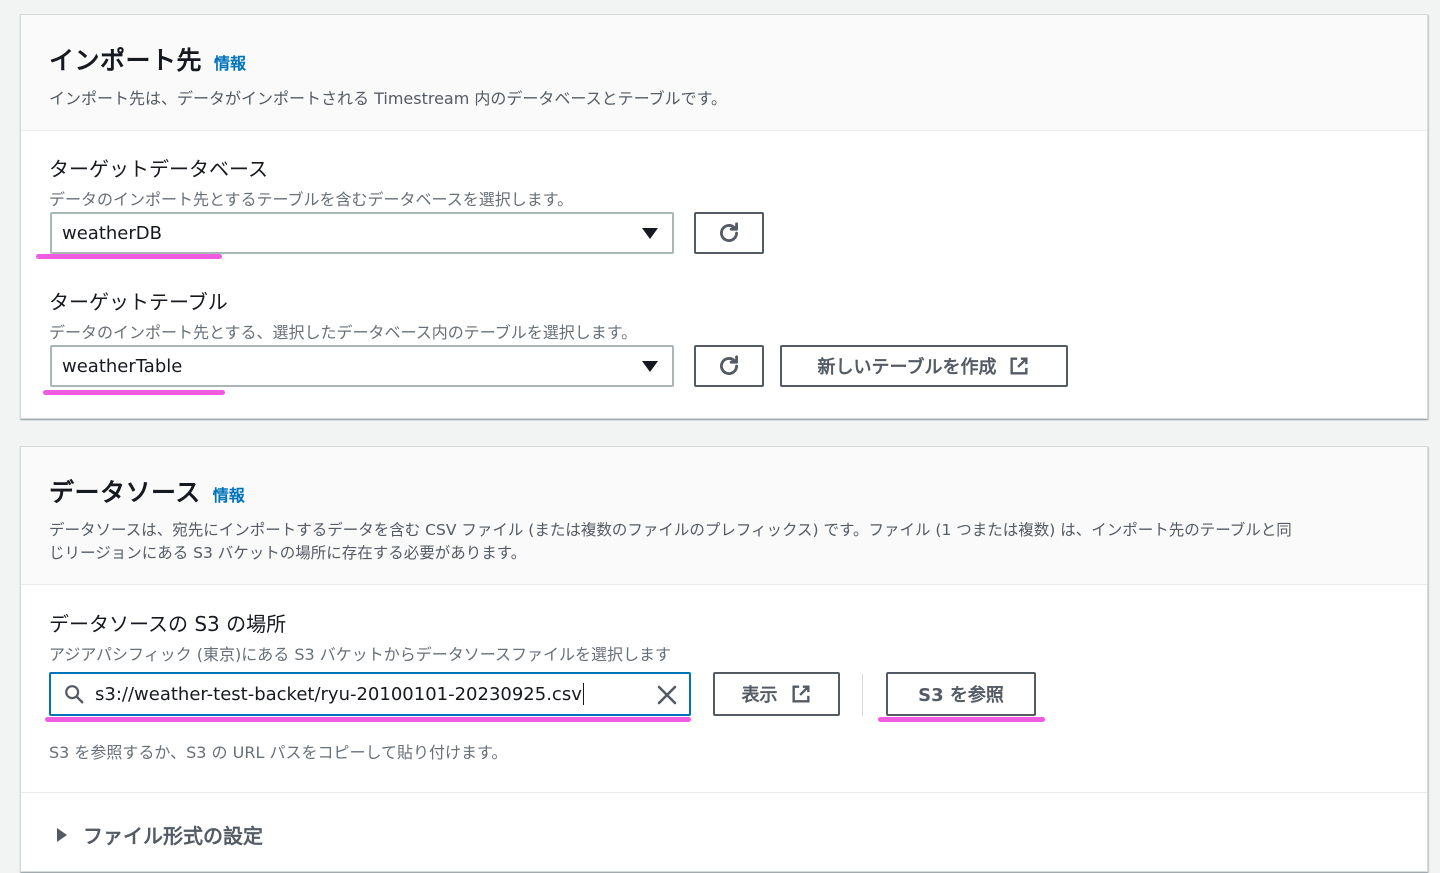 Image resolution: width=1440 pixels, height=873 pixels. I want to click on target-table-label: ターゲットテーブル, so click(138, 302).